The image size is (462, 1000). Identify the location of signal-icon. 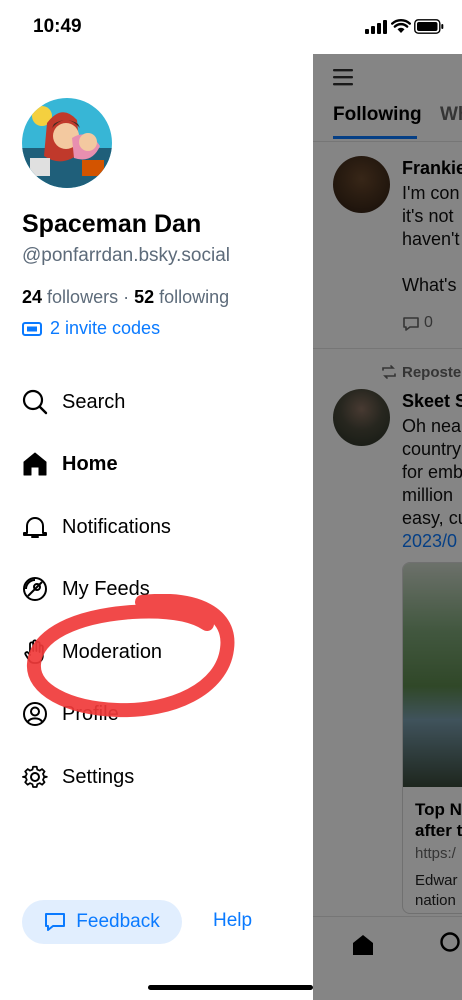
(376, 27).